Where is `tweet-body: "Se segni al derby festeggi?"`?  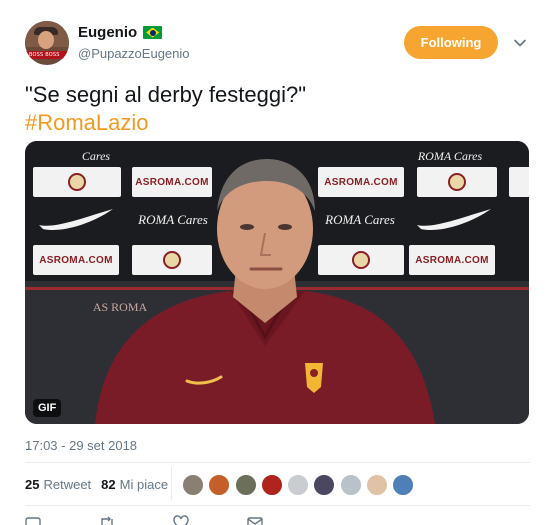
tweet-body: "Se segni al derby festeggi?" is located at coordinates (166, 94).